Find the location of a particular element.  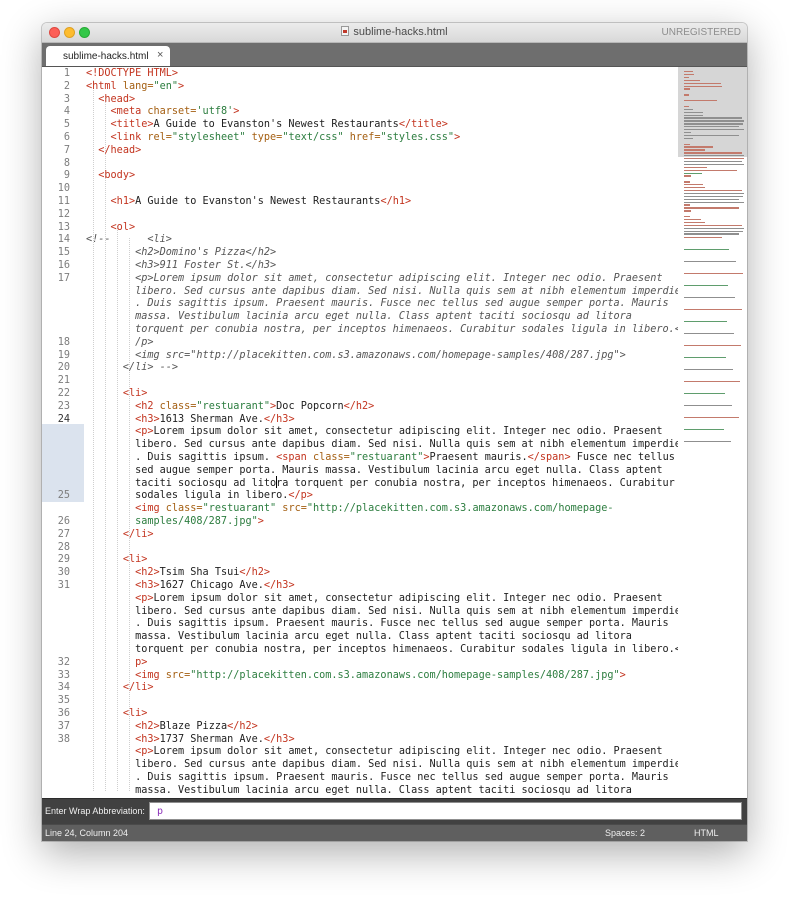

wrap-abbreviation-input is located at coordinates (445, 811).